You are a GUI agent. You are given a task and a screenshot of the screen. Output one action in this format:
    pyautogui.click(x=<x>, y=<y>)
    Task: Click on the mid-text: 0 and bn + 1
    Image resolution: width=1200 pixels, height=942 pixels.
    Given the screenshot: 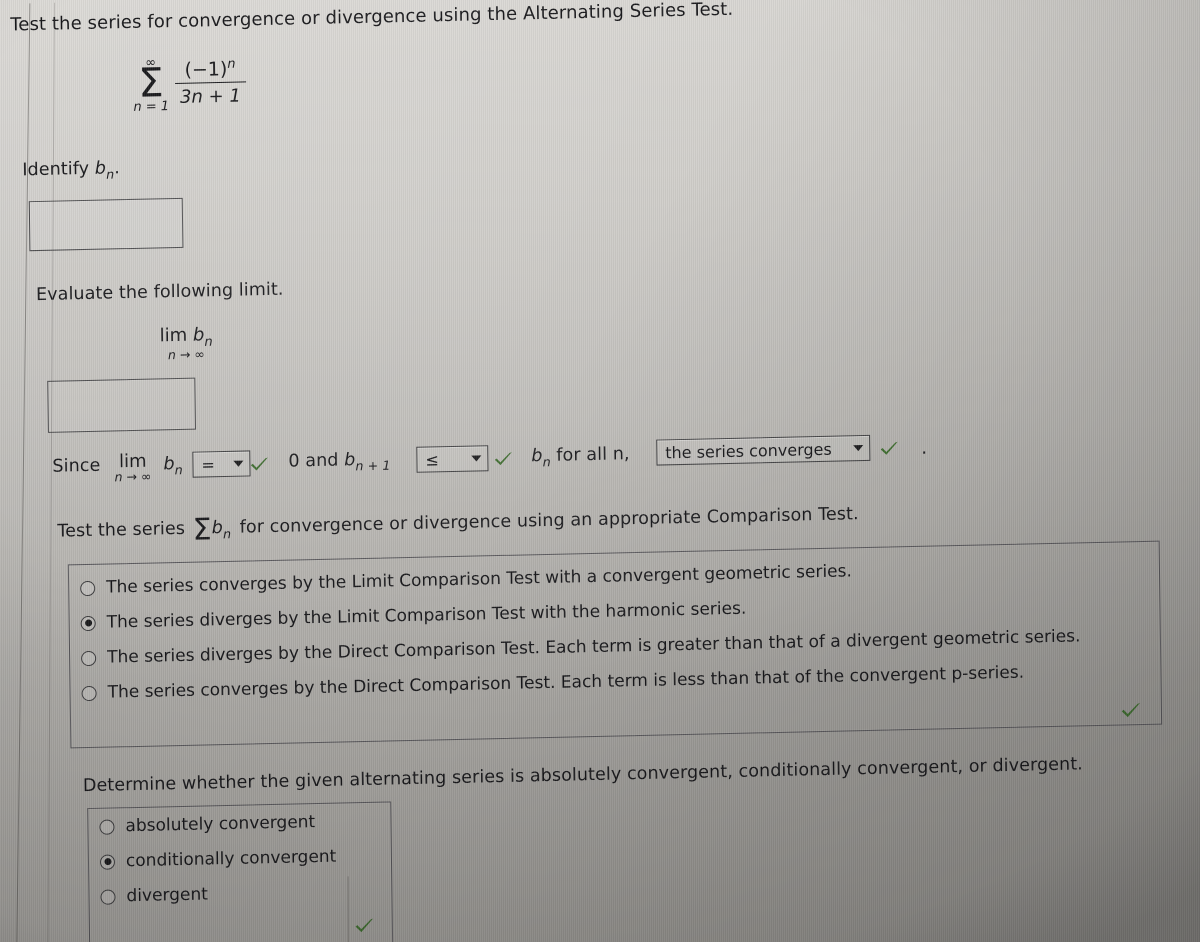 What is the action you would take?
    pyautogui.click(x=339, y=462)
    